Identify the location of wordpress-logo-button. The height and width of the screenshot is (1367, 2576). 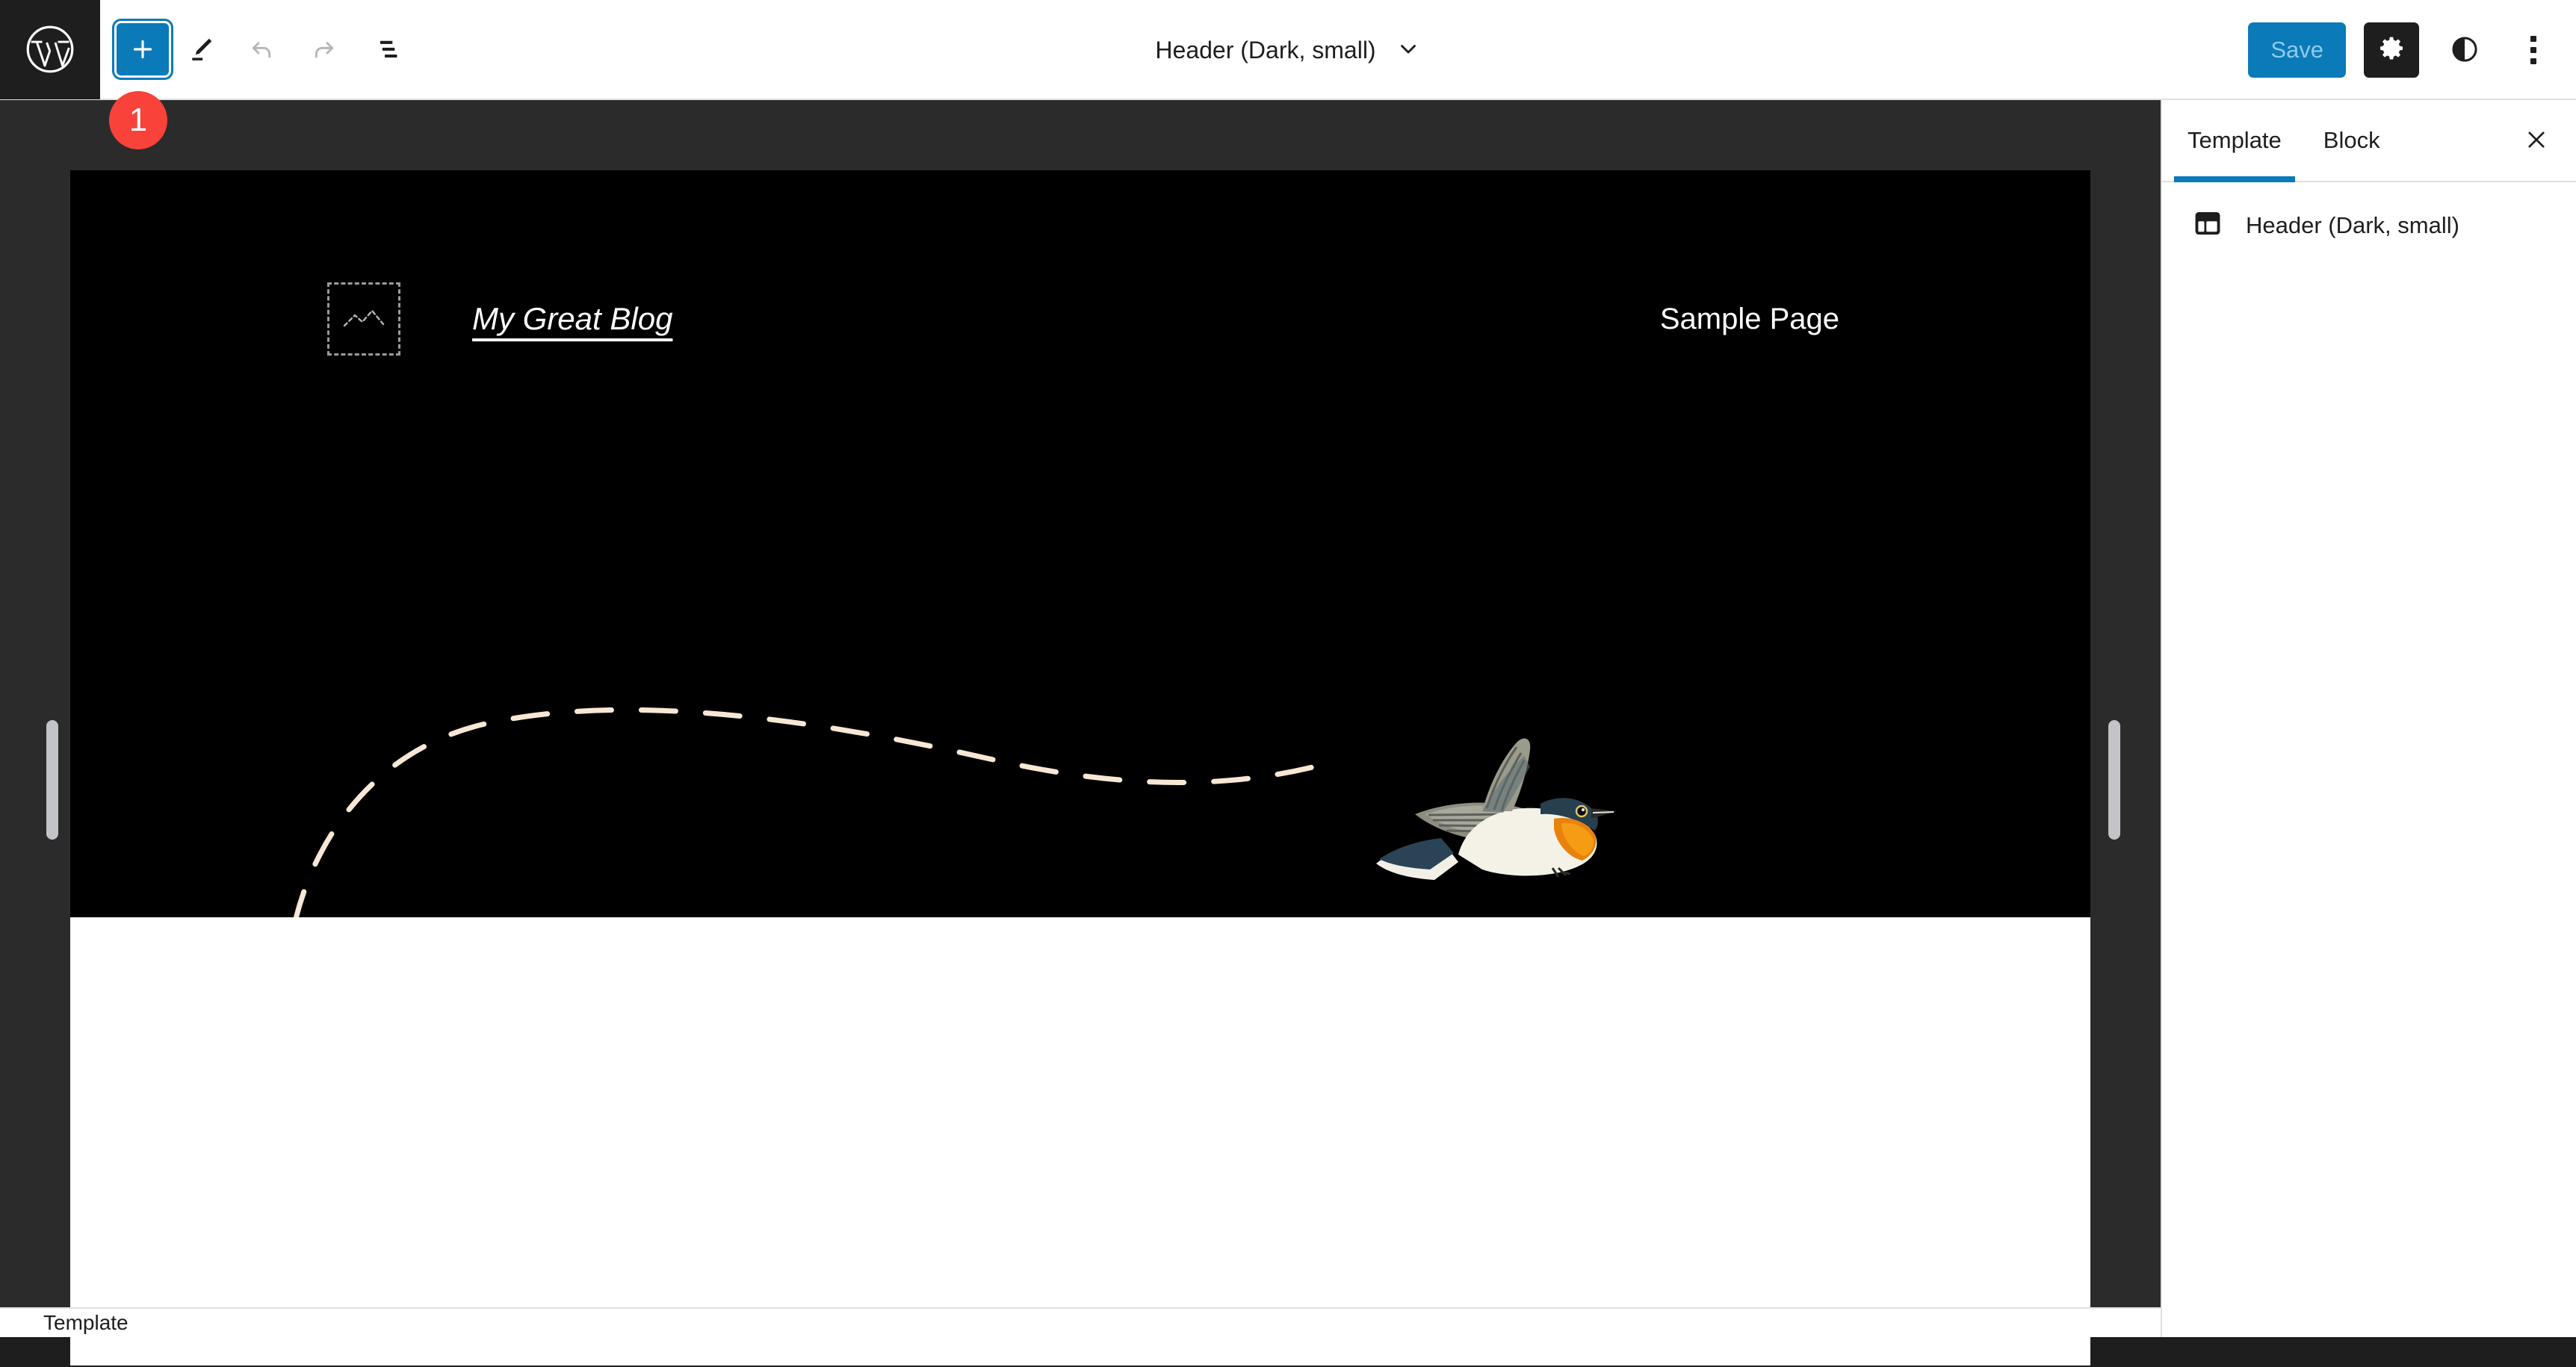
(50, 49).